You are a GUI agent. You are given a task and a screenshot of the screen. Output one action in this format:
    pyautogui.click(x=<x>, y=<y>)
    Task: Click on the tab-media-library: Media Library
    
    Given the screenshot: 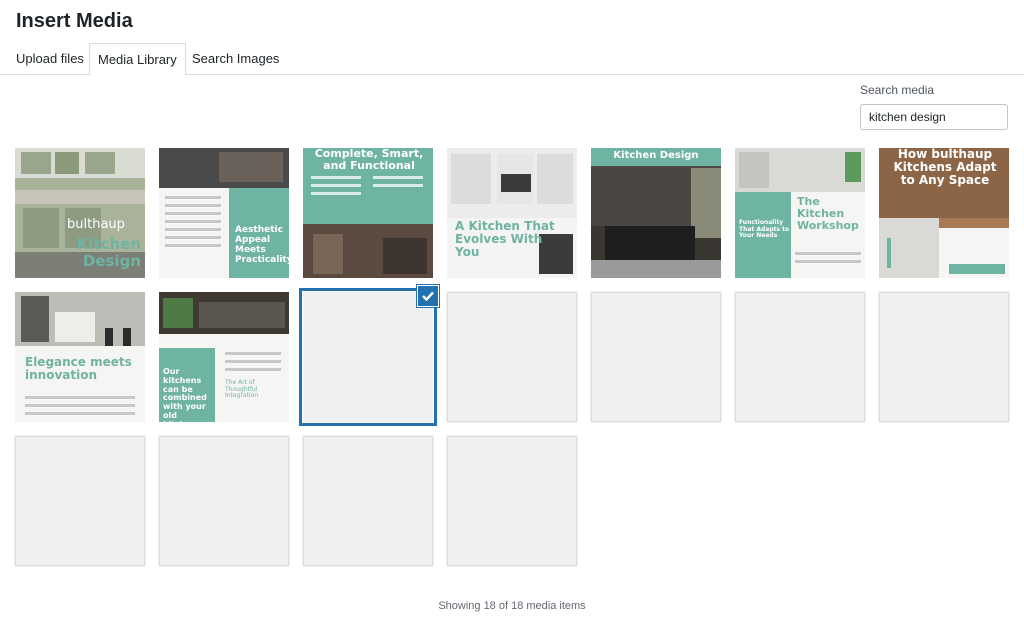 What is the action you would take?
    pyautogui.click(x=137, y=59)
    